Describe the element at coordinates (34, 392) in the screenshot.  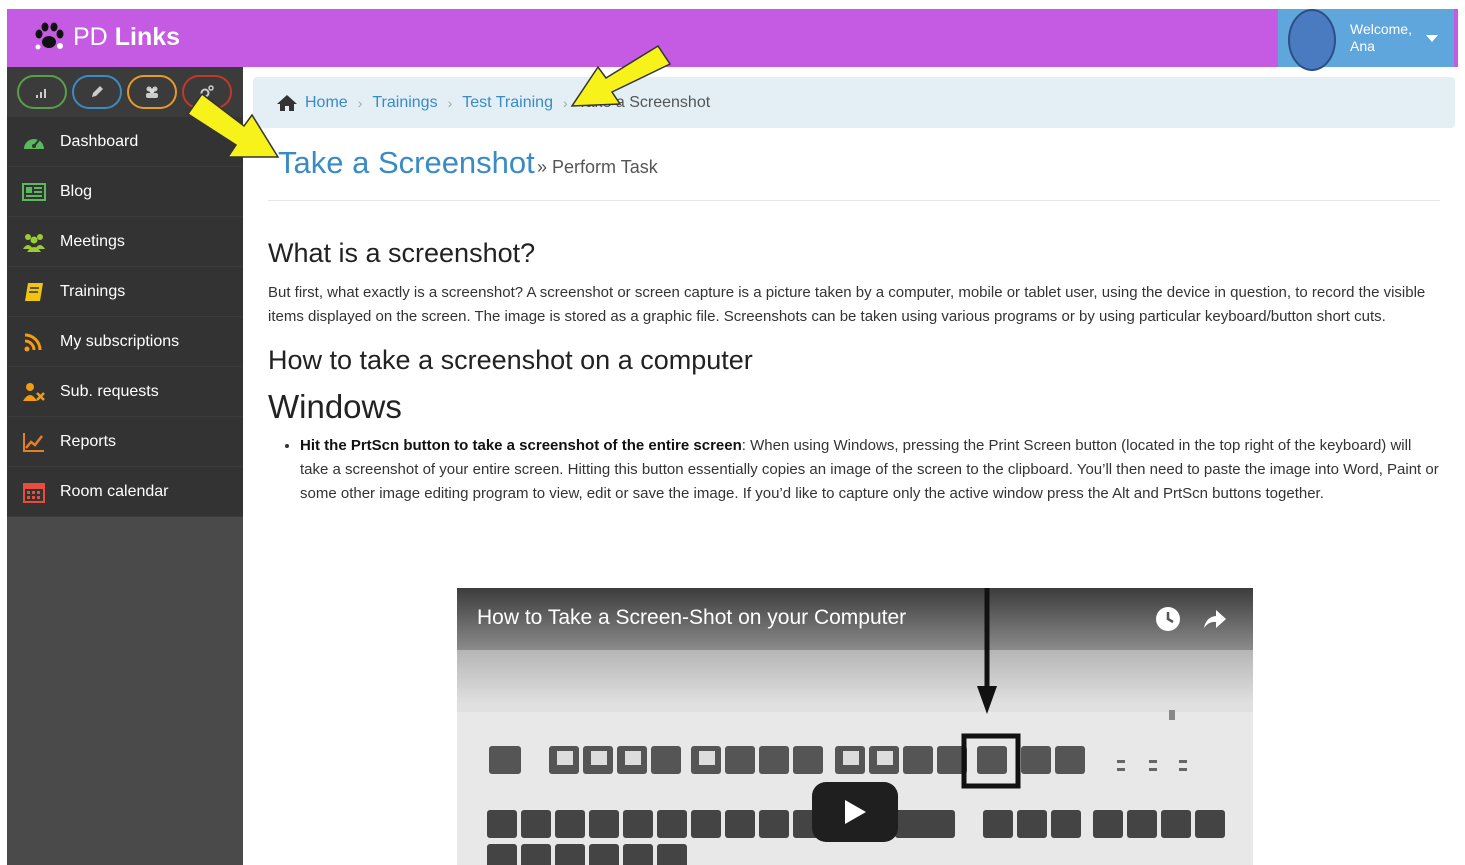
I see `user-remove-icon` at that location.